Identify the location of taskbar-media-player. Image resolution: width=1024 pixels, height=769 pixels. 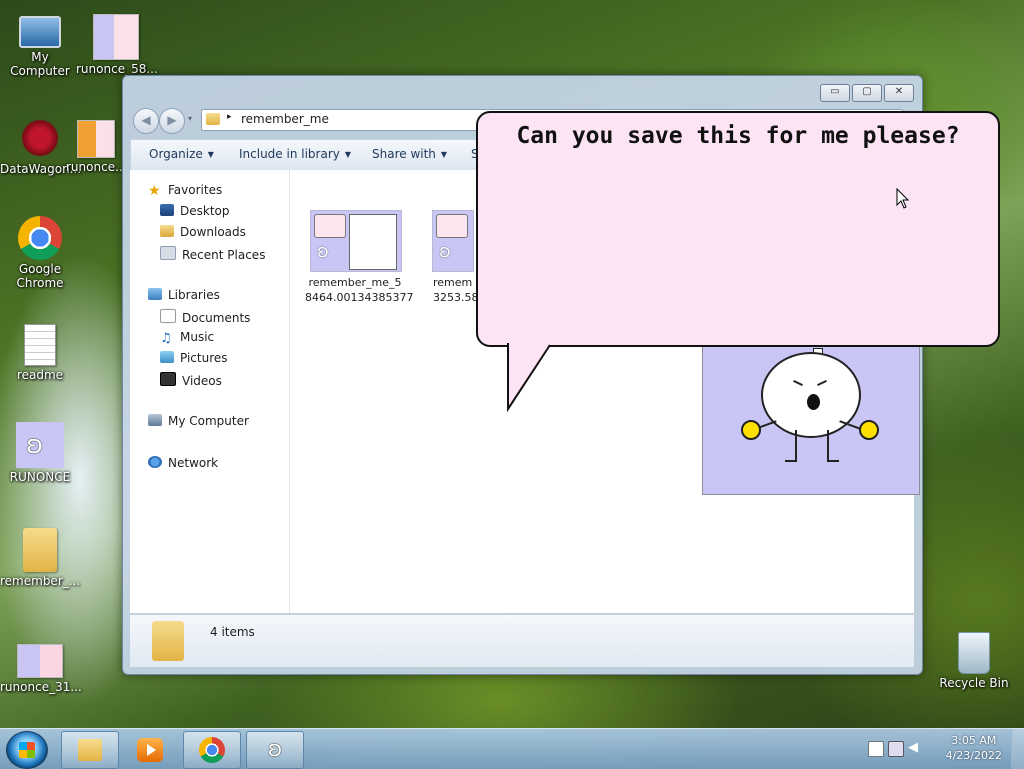
(151, 750).